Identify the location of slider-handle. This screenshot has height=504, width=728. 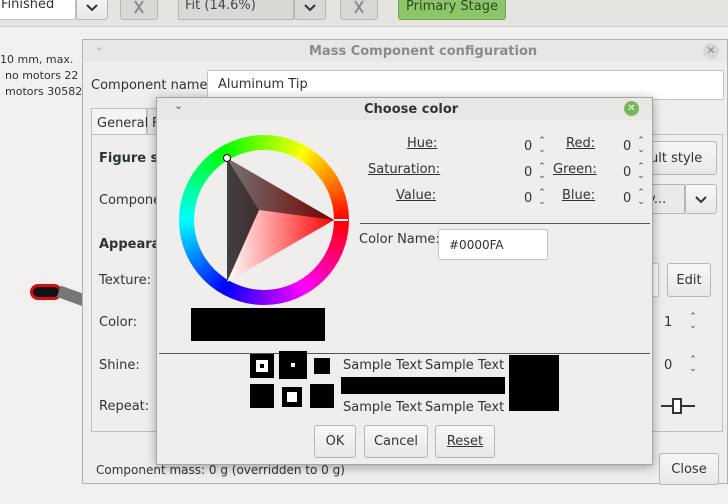
(677, 406).